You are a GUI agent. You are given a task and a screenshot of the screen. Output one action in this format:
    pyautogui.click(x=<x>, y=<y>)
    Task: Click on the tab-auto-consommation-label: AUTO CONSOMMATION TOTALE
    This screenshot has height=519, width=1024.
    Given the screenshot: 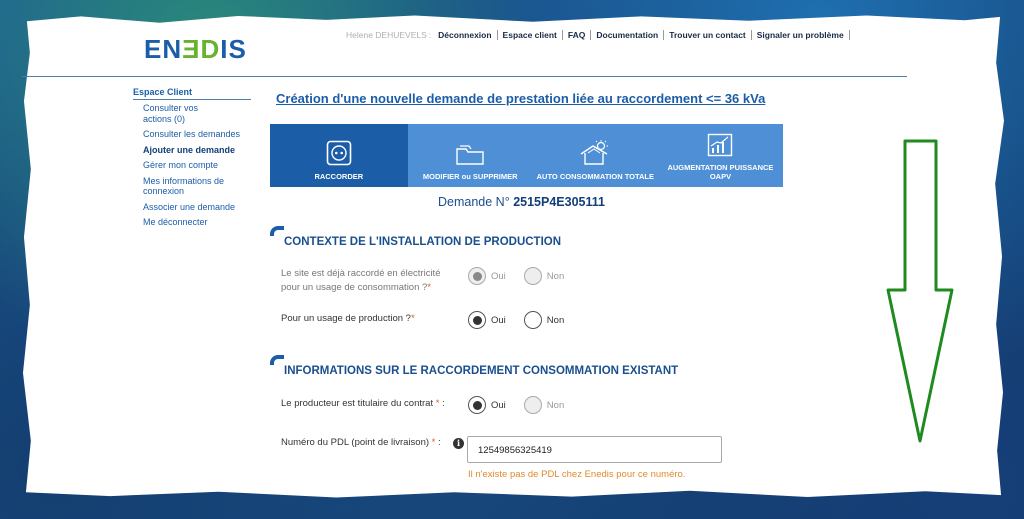 What is the action you would take?
    pyautogui.click(x=595, y=176)
    